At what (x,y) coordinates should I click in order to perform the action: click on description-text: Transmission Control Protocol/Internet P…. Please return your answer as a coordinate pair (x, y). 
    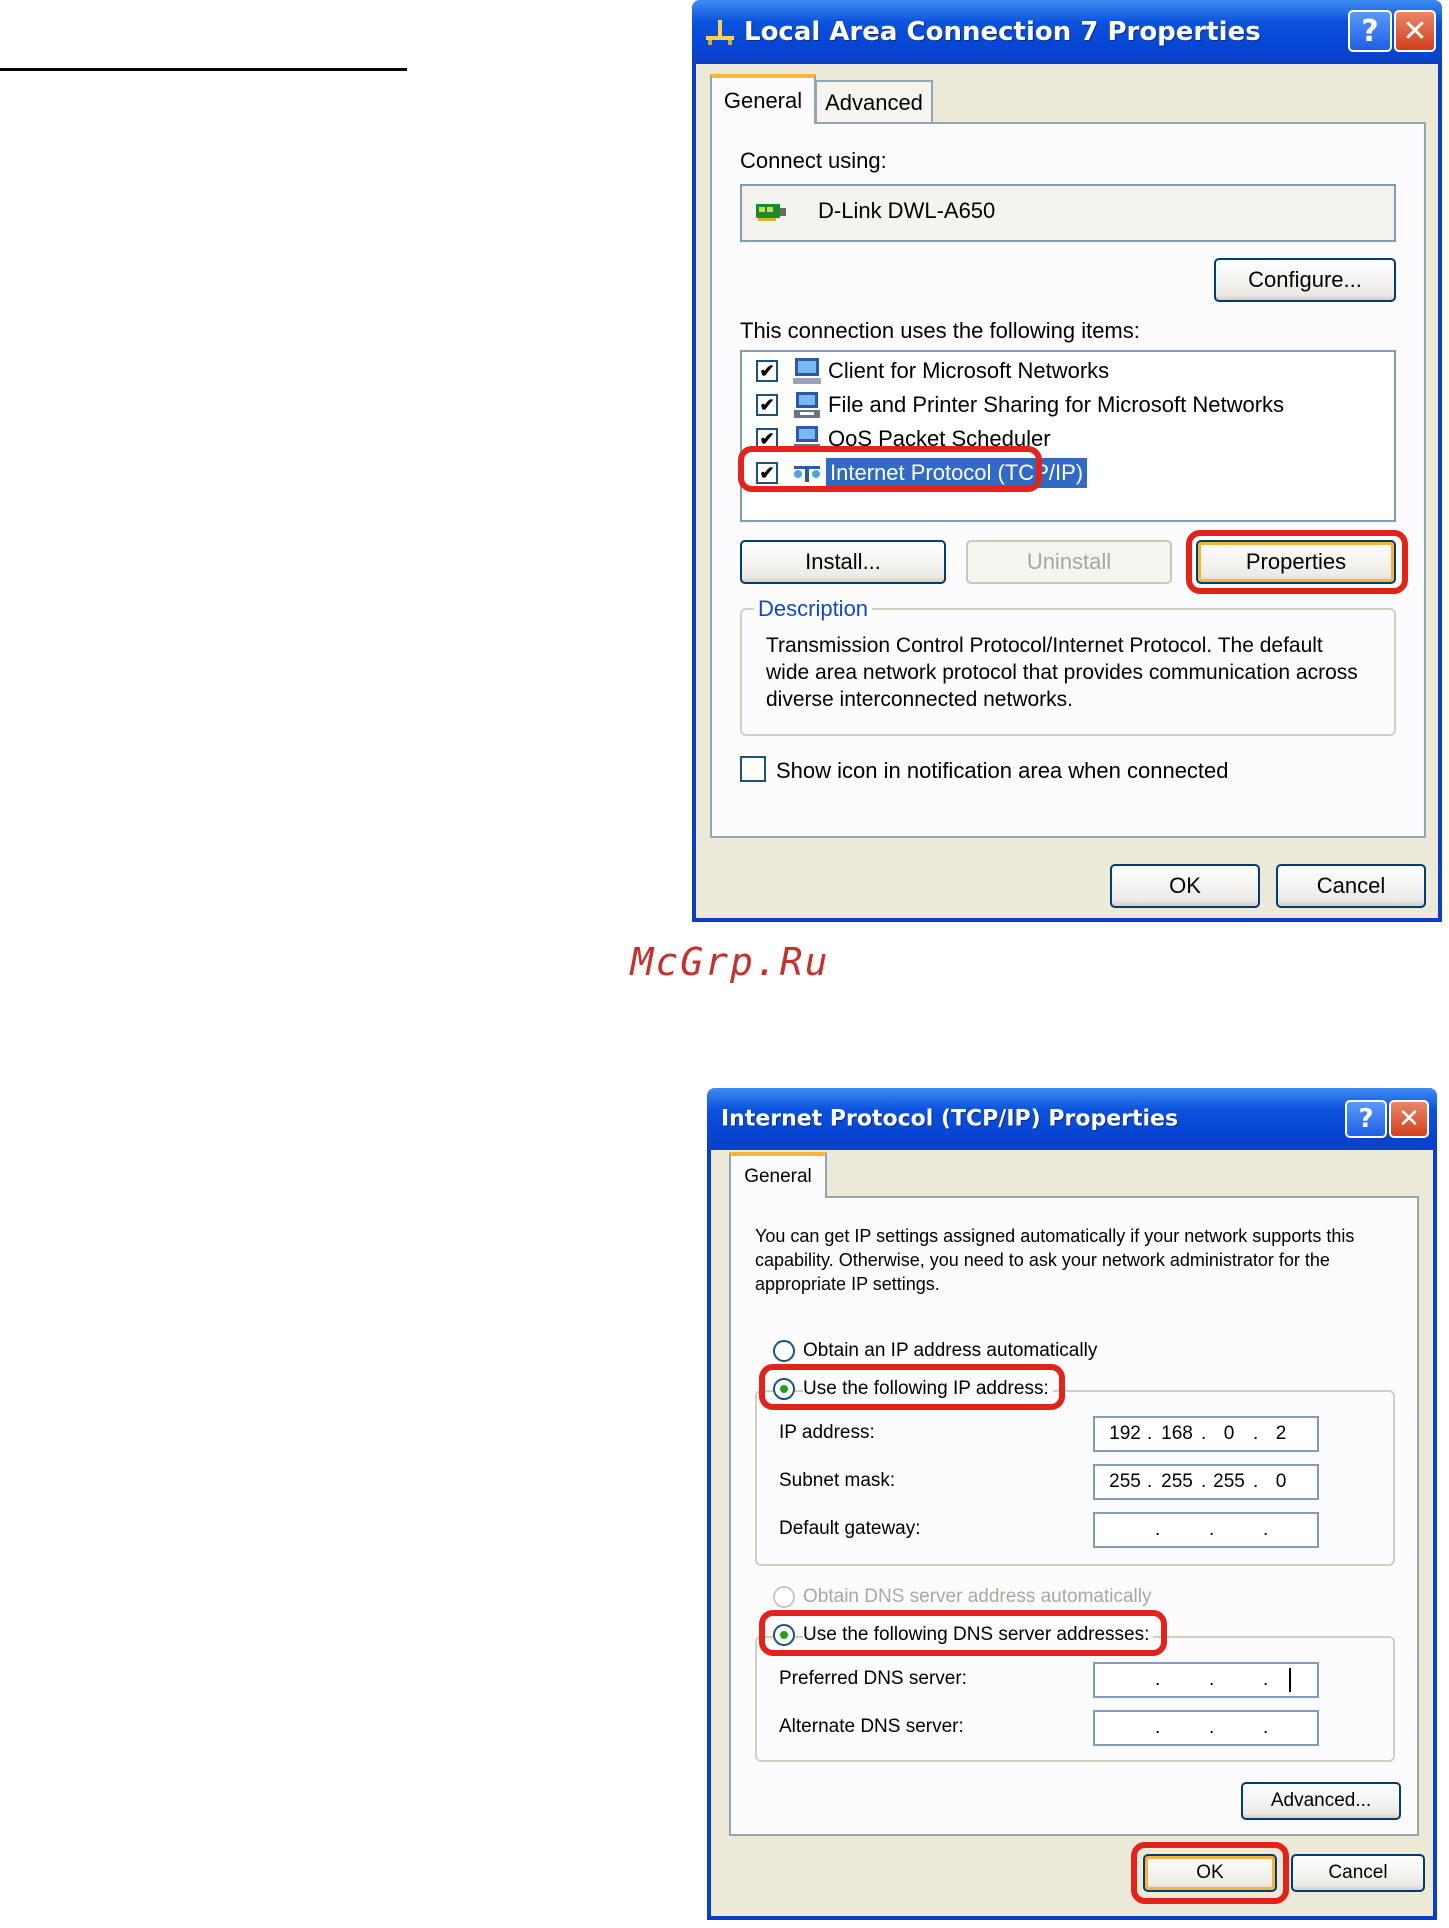
    Looking at the image, I should click on (1062, 672).